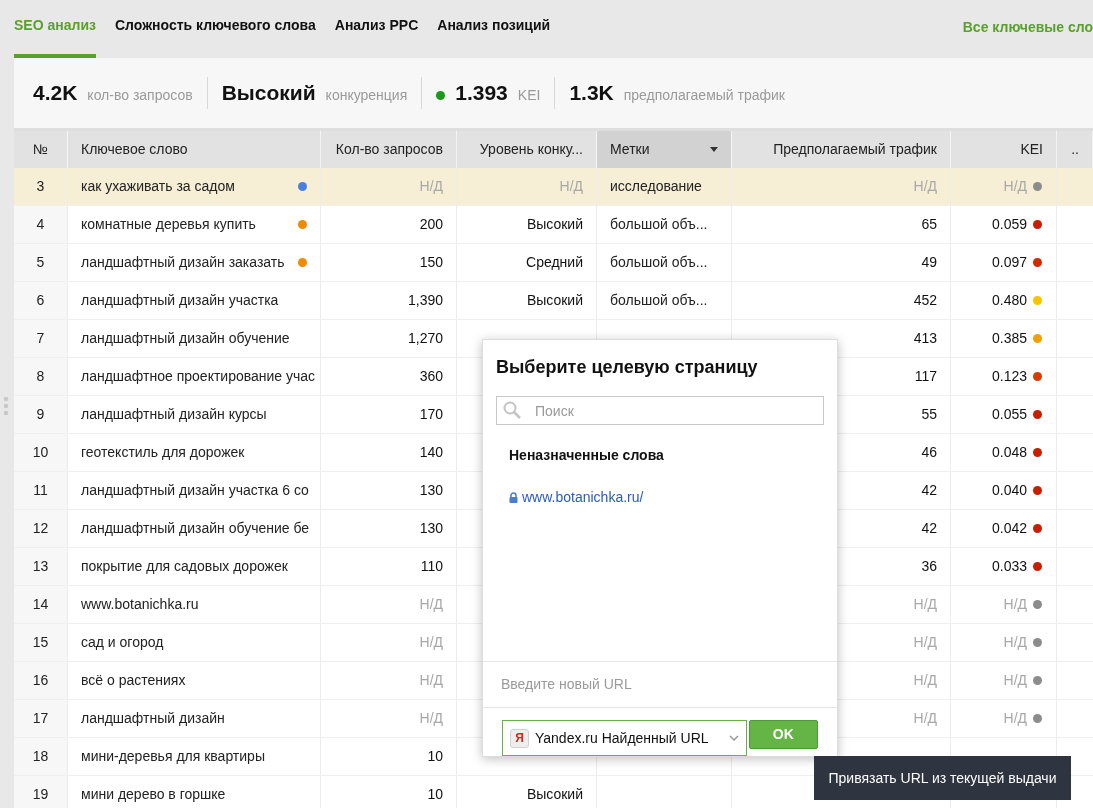  I want to click on row-number: 10, so click(41, 452).